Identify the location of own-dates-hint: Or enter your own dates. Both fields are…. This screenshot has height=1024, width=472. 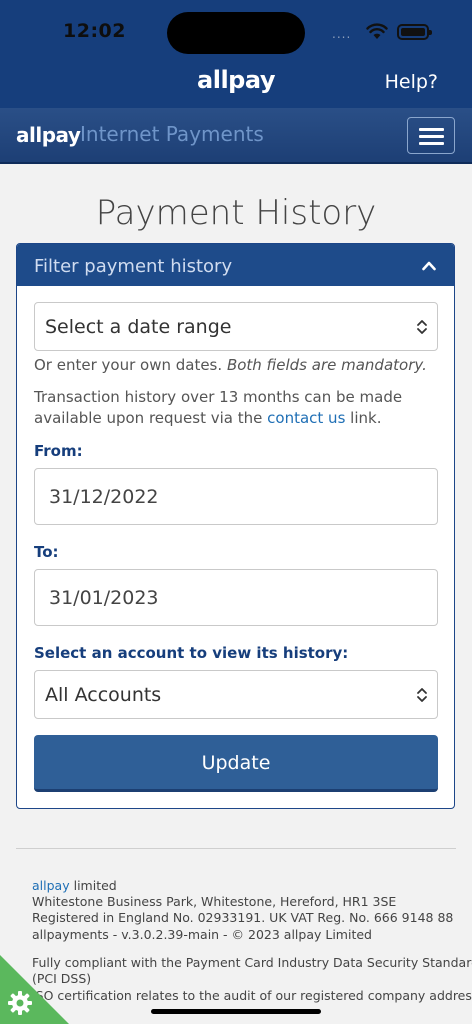
(230, 365).